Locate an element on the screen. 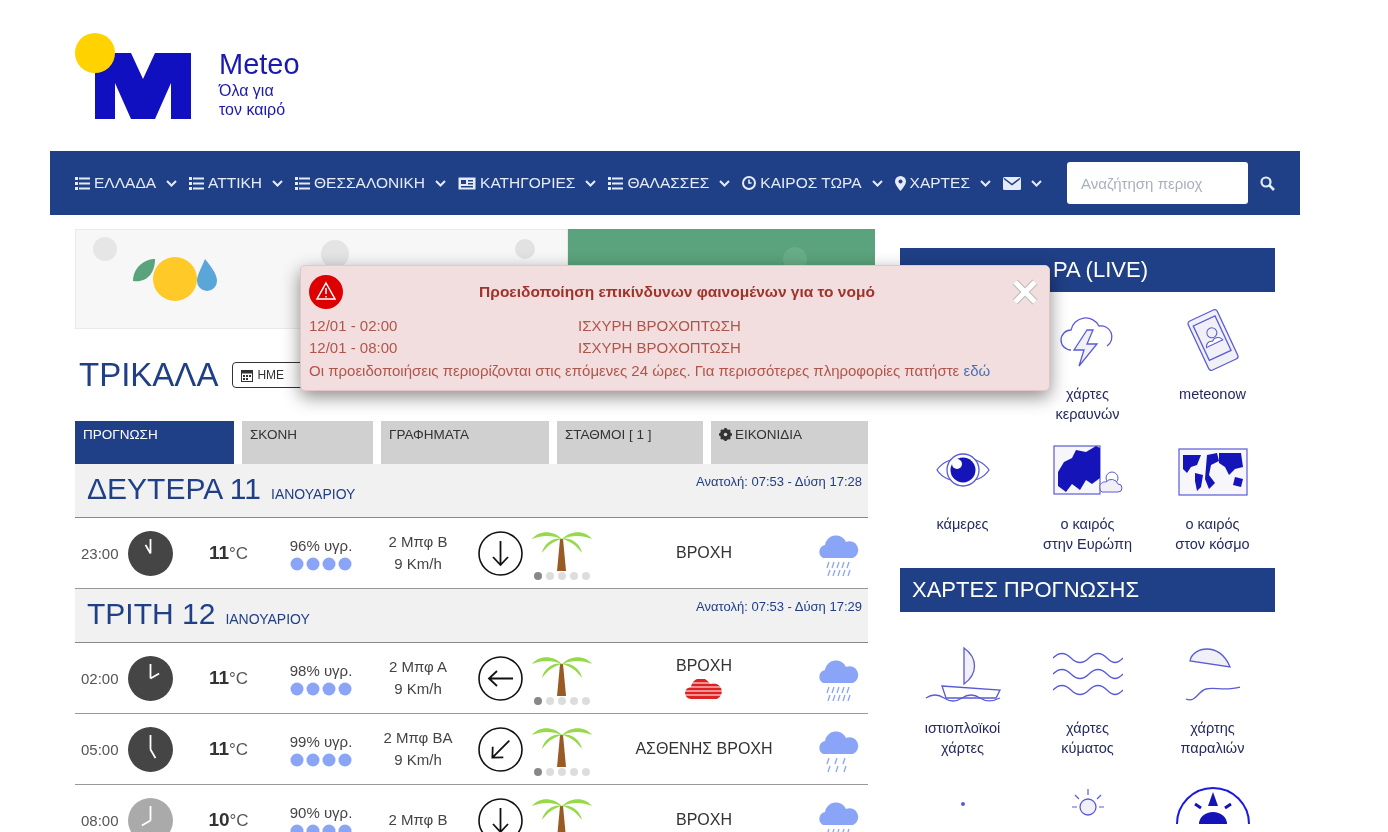 The width and height of the screenshot is (1388, 832). sunrise-sunset: Ανατολή: 07:53 - Δύση 17:28 is located at coordinates (779, 482).